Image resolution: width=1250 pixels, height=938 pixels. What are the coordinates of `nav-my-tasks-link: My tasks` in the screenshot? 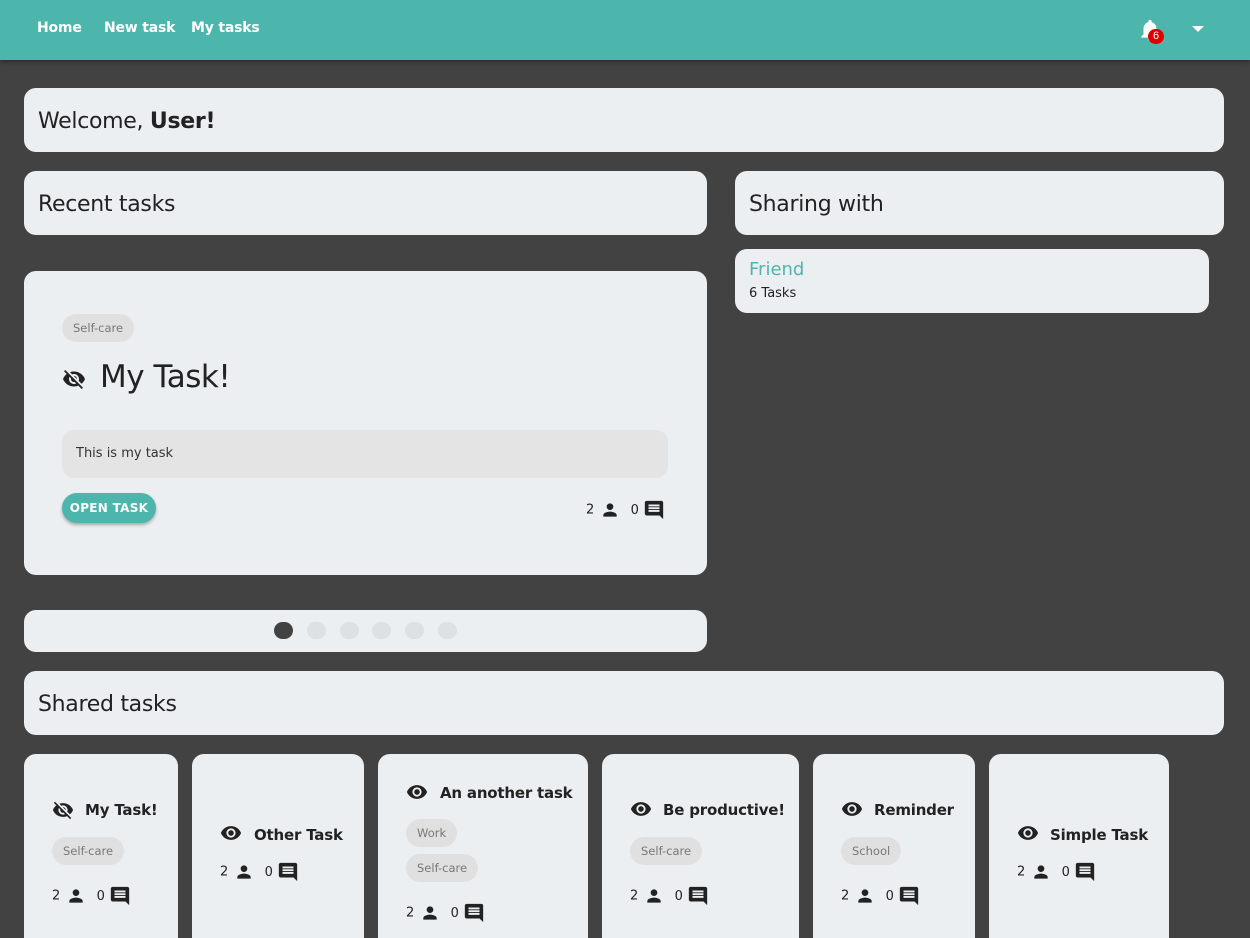 It's located at (225, 28).